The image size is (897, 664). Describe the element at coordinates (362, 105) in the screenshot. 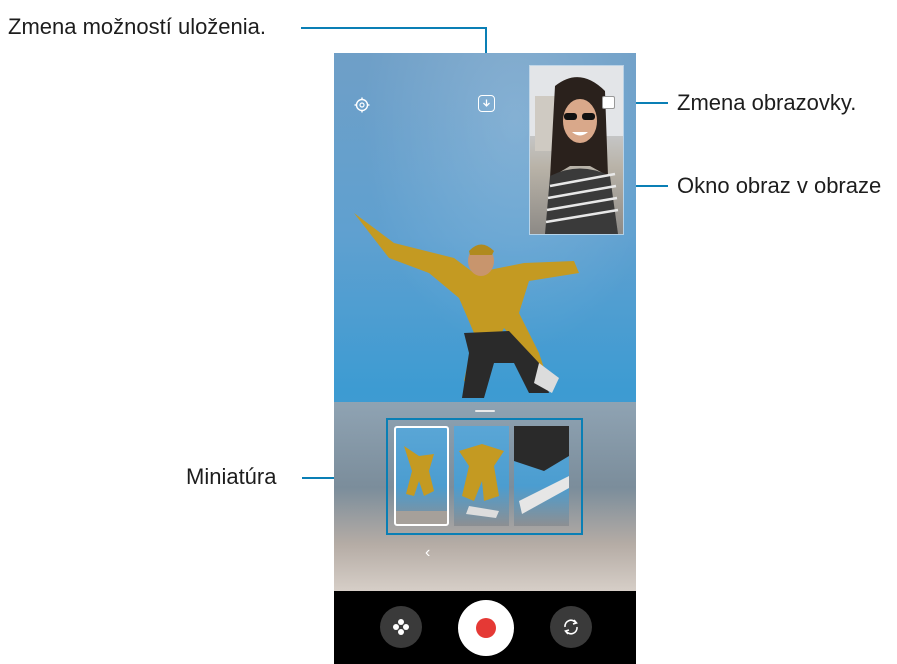

I see `settings-icon` at that location.